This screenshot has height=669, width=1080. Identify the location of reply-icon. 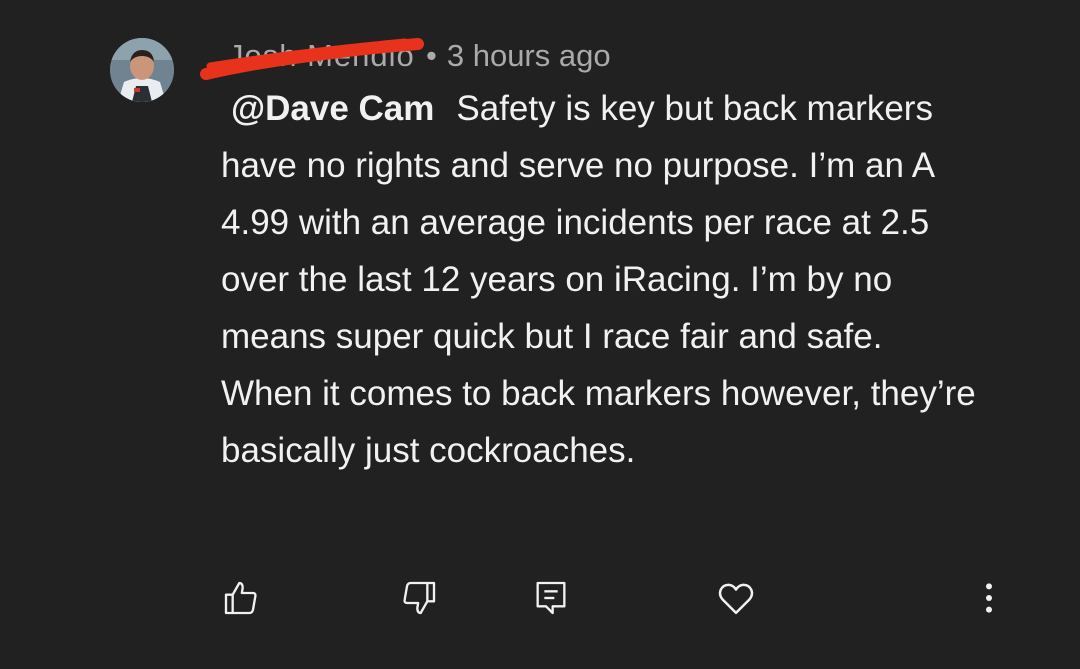
(551, 598).